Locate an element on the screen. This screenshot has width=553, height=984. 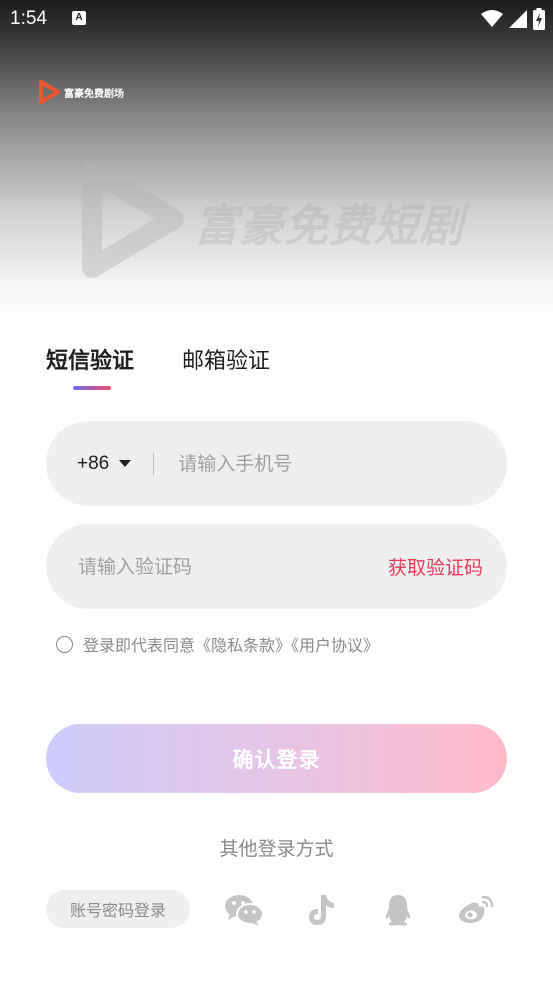
brand-logo-small: 富豪免费剧场 is located at coordinates (81, 92).